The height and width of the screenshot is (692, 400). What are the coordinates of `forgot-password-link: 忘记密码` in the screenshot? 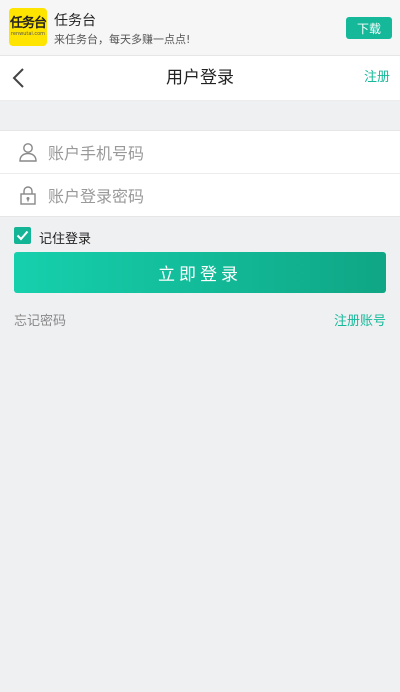 It's located at (40, 319).